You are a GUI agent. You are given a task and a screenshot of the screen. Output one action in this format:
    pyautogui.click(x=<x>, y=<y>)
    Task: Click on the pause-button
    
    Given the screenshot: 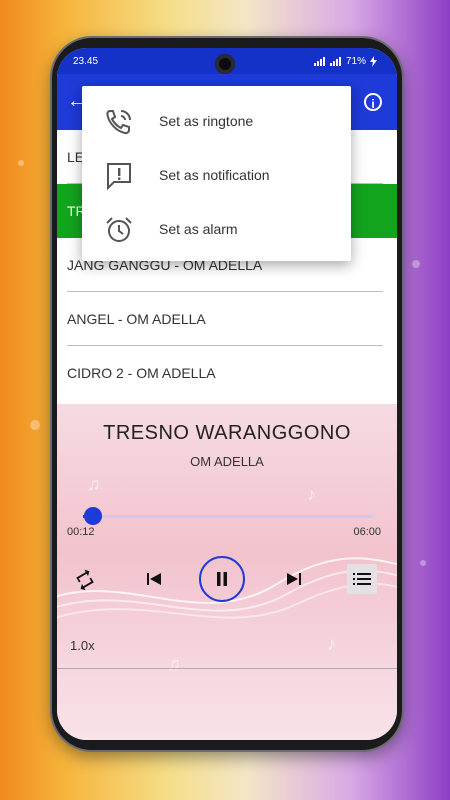 What is the action you would take?
    pyautogui.click(x=222, y=579)
    